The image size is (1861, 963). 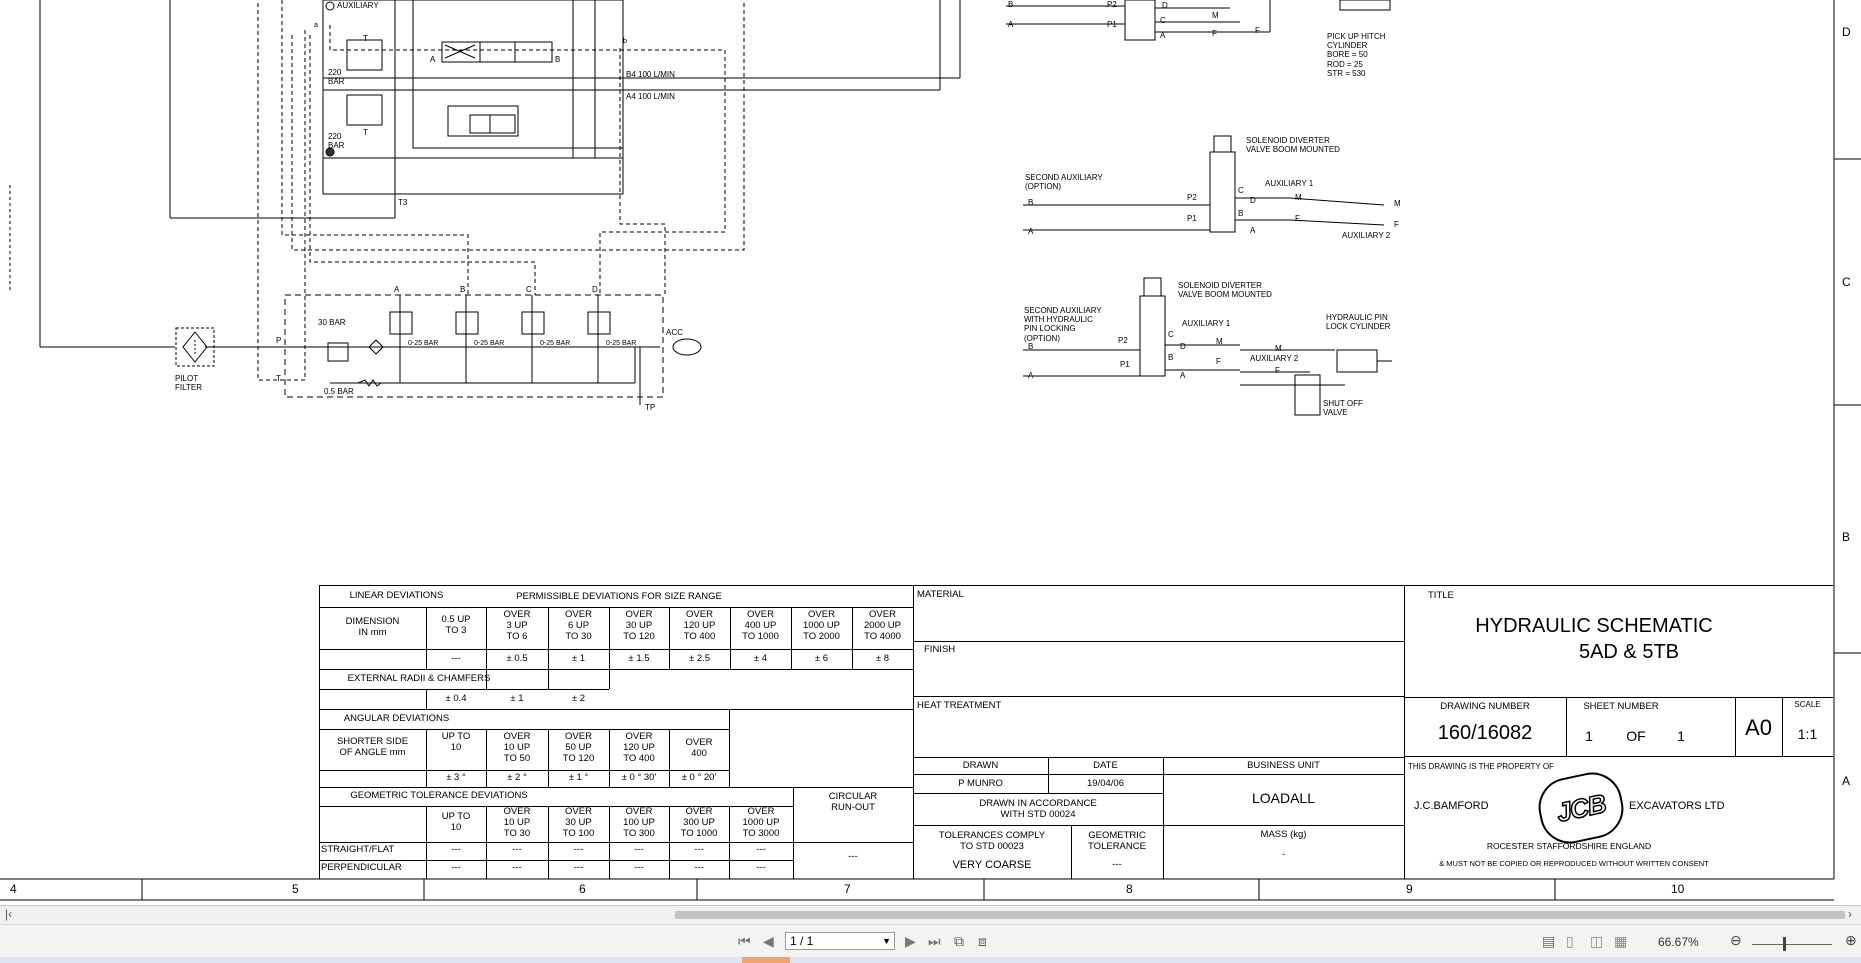 I want to click on paper-size-value: A0, so click(x=1758, y=727).